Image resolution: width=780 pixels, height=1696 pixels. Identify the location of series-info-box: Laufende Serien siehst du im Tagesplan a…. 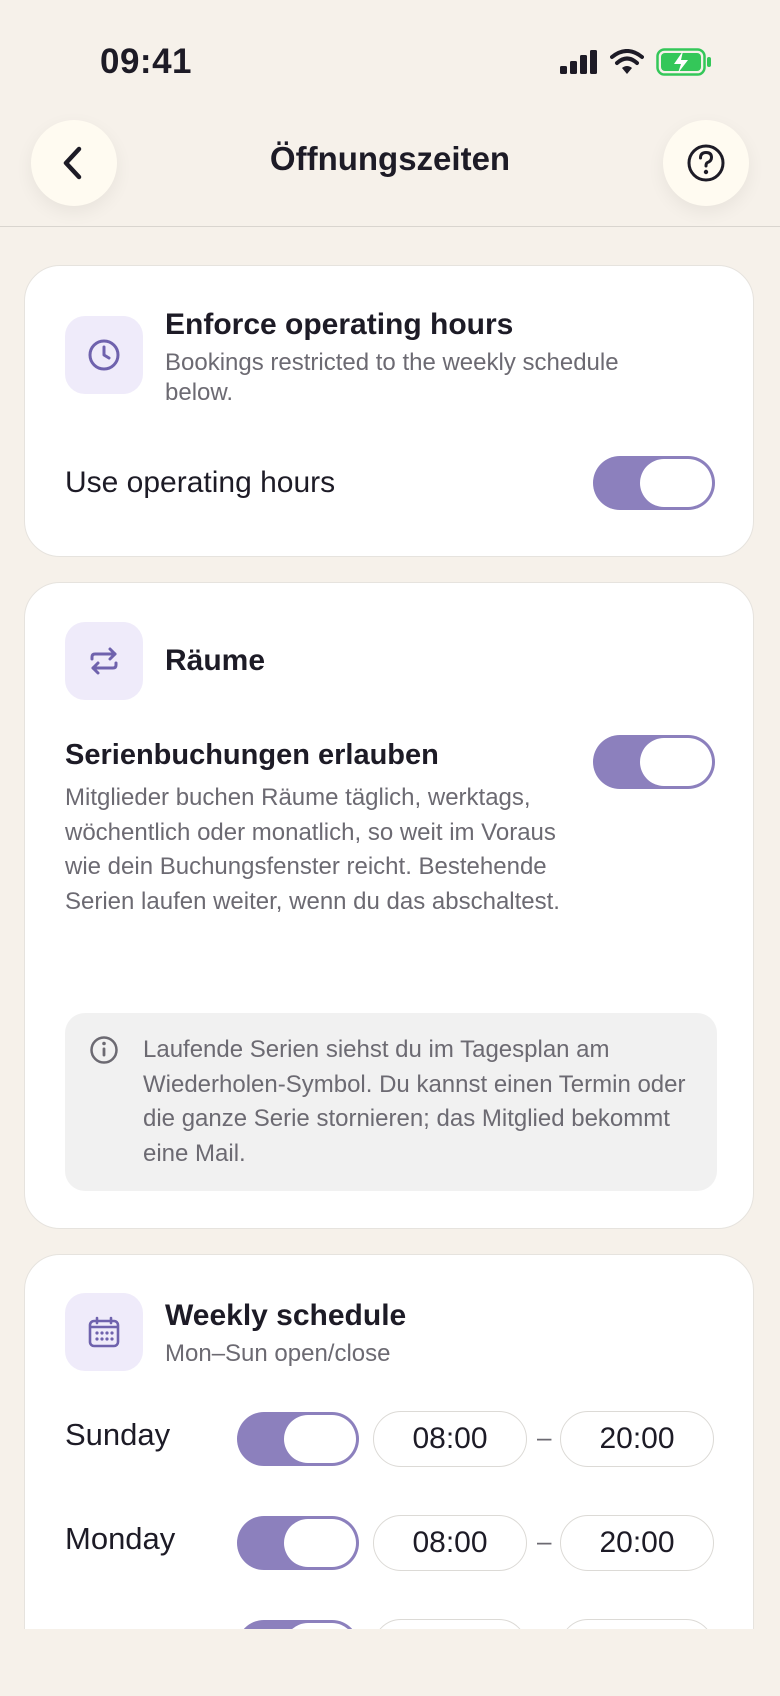
(391, 1102).